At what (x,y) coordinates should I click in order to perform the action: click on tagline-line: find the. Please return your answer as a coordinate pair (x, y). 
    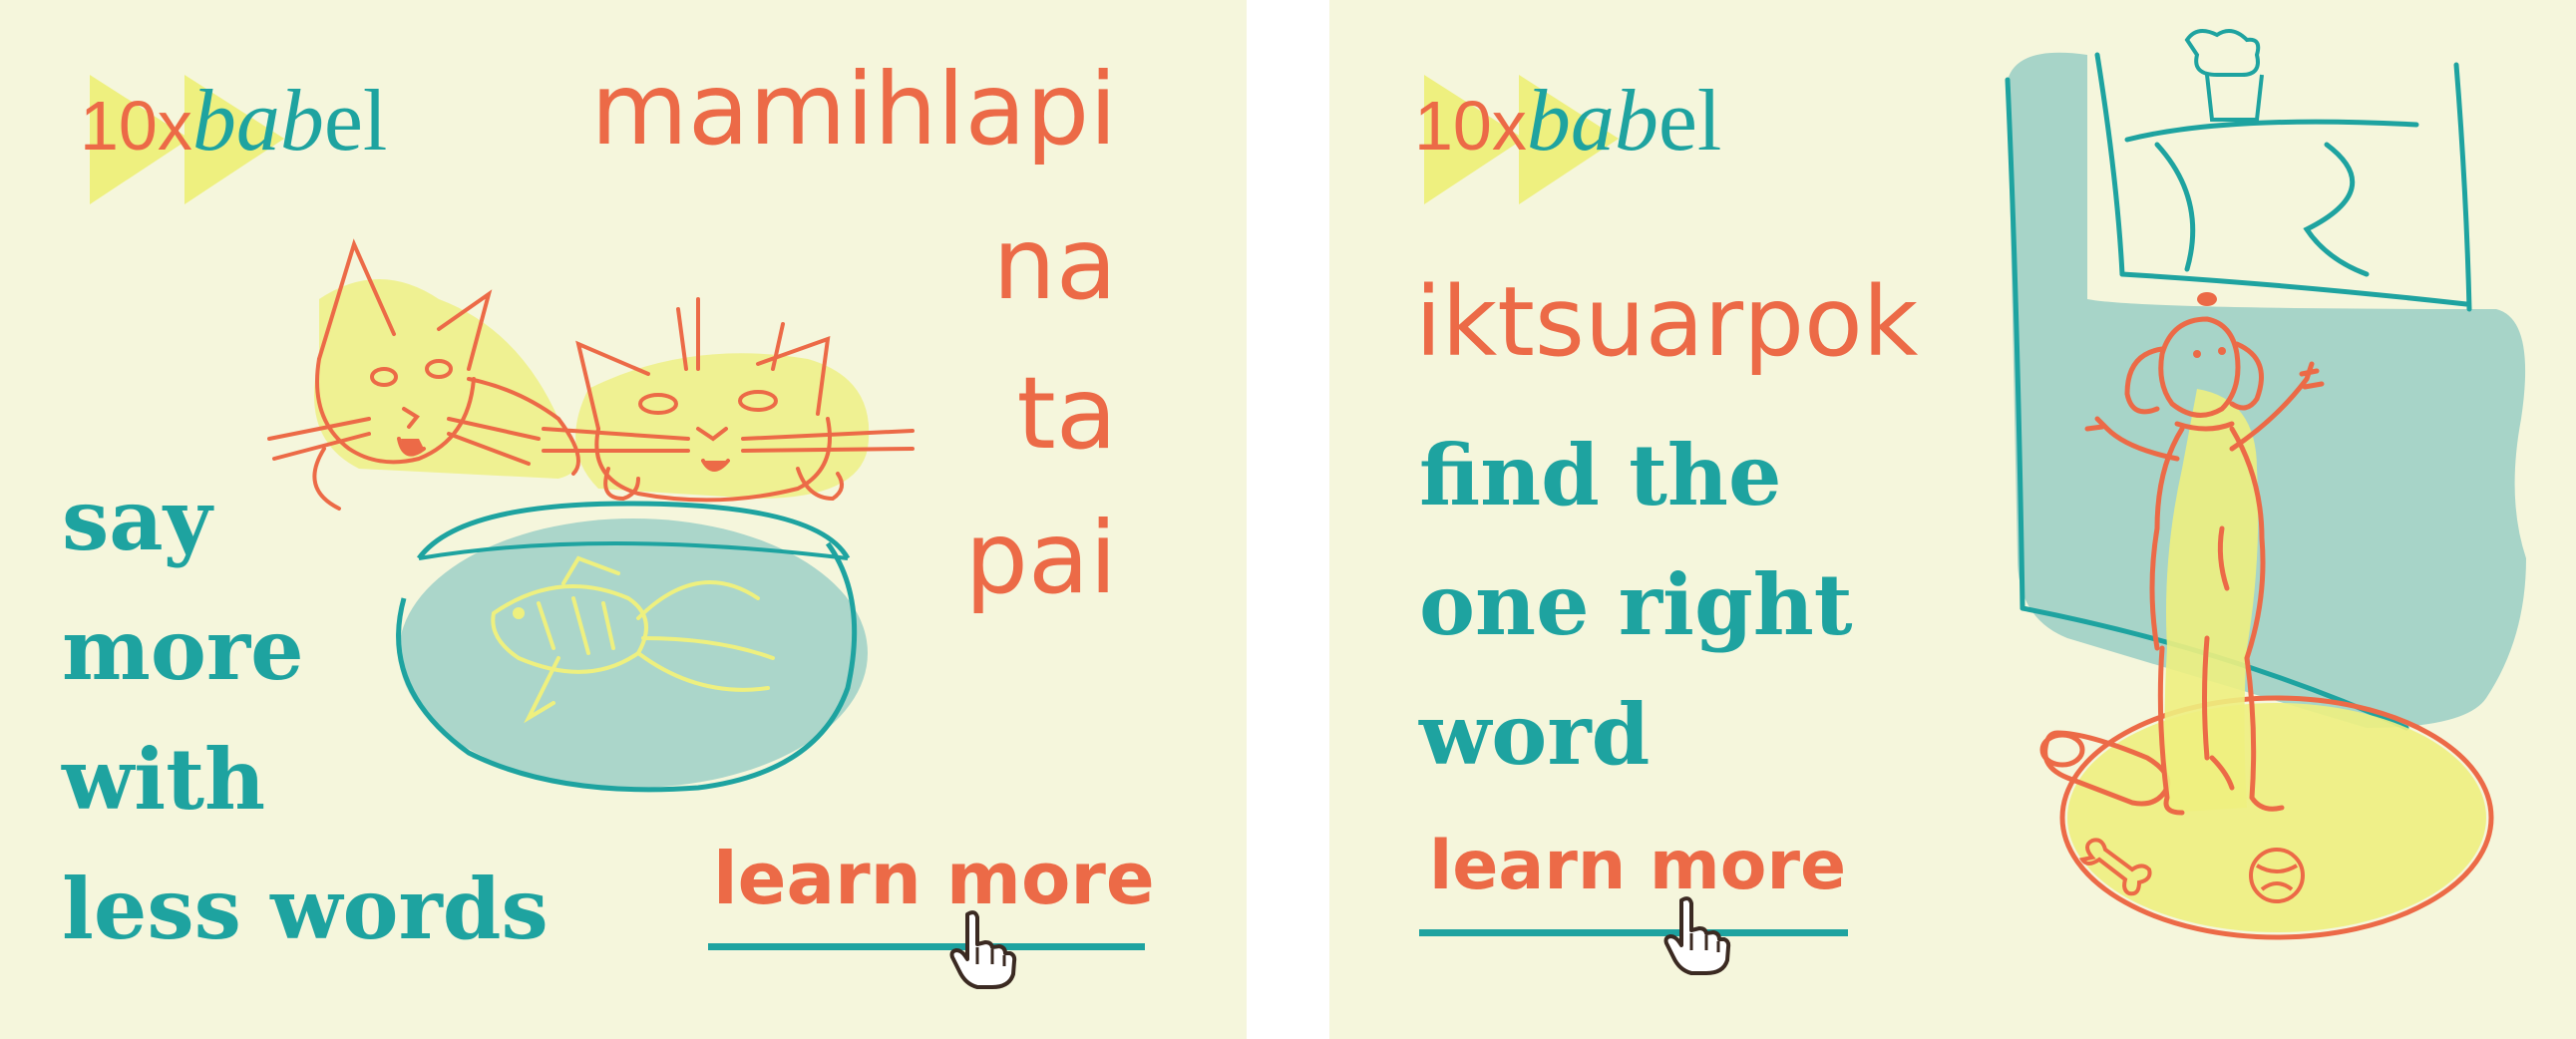
    Looking at the image, I should click on (1600, 475).